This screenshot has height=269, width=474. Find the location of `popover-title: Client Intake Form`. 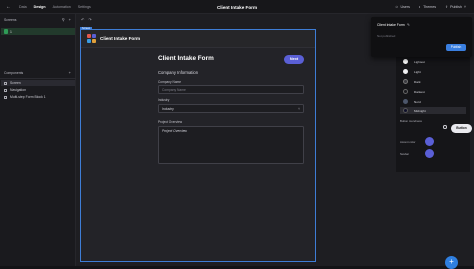

popover-title: Client Intake Form is located at coordinates (391, 25).